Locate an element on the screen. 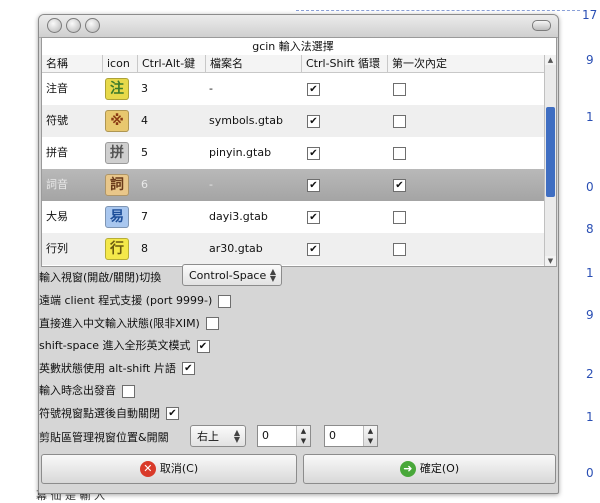 Image resolution: width=600 pixels, height=503 pixels. clipboard-x-spinbox: 0 ▲ ▼ is located at coordinates (284, 436).